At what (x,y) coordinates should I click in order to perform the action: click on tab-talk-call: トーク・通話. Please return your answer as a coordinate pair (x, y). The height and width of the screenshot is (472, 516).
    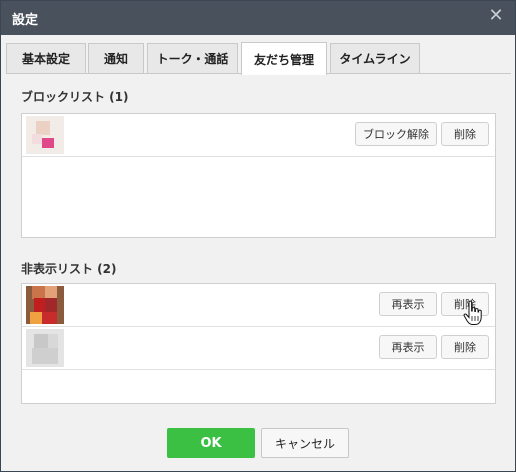
    Looking at the image, I should click on (192, 58).